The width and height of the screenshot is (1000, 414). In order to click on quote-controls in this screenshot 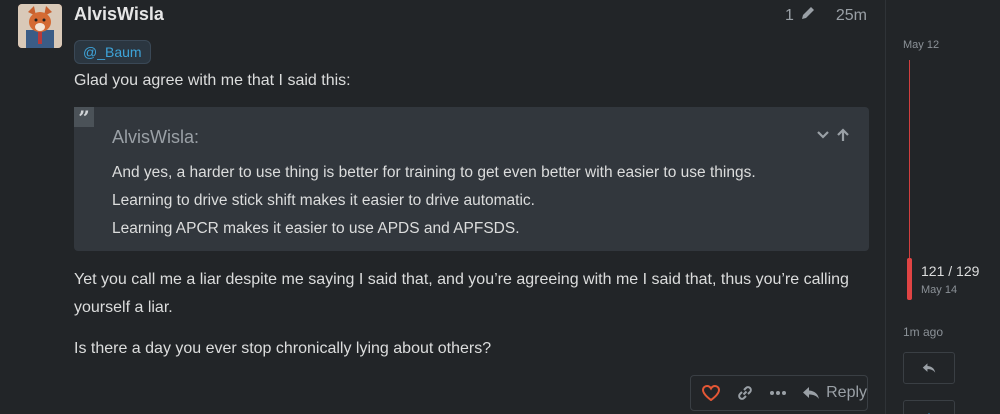, I will do `click(833, 137)`.